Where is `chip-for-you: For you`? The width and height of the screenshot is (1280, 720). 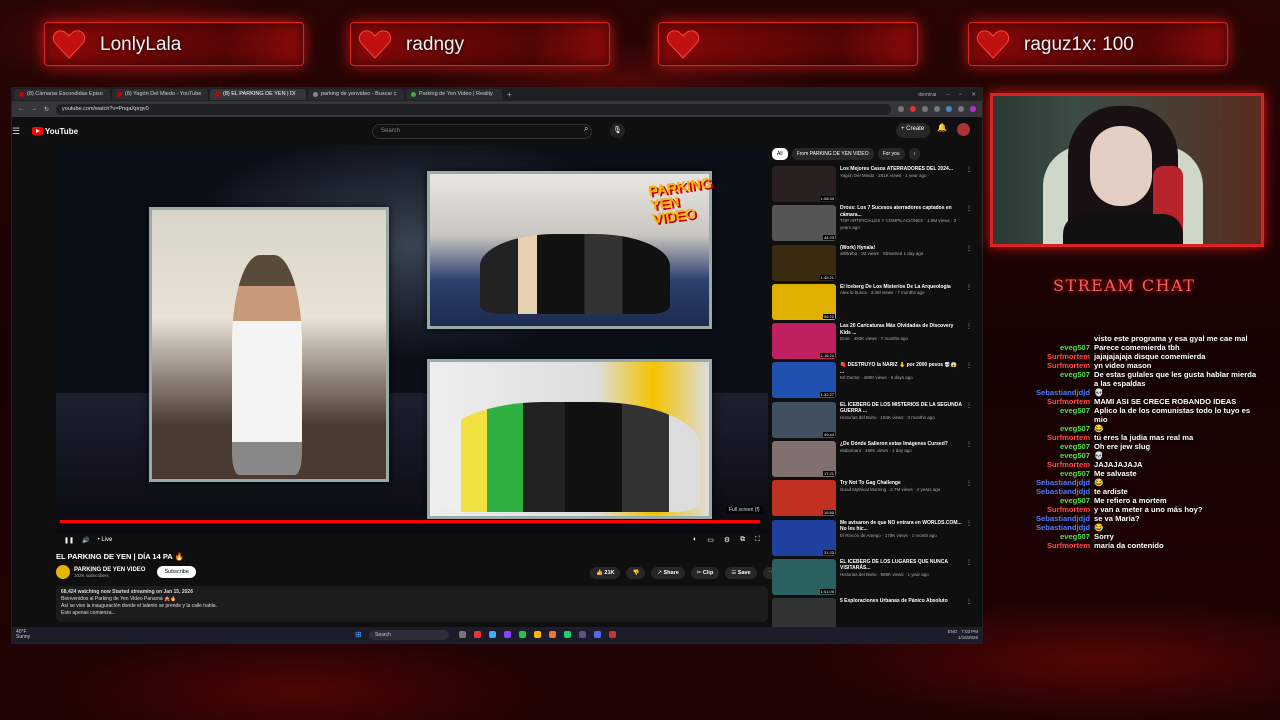
chip-for-you: For you is located at coordinates (891, 154).